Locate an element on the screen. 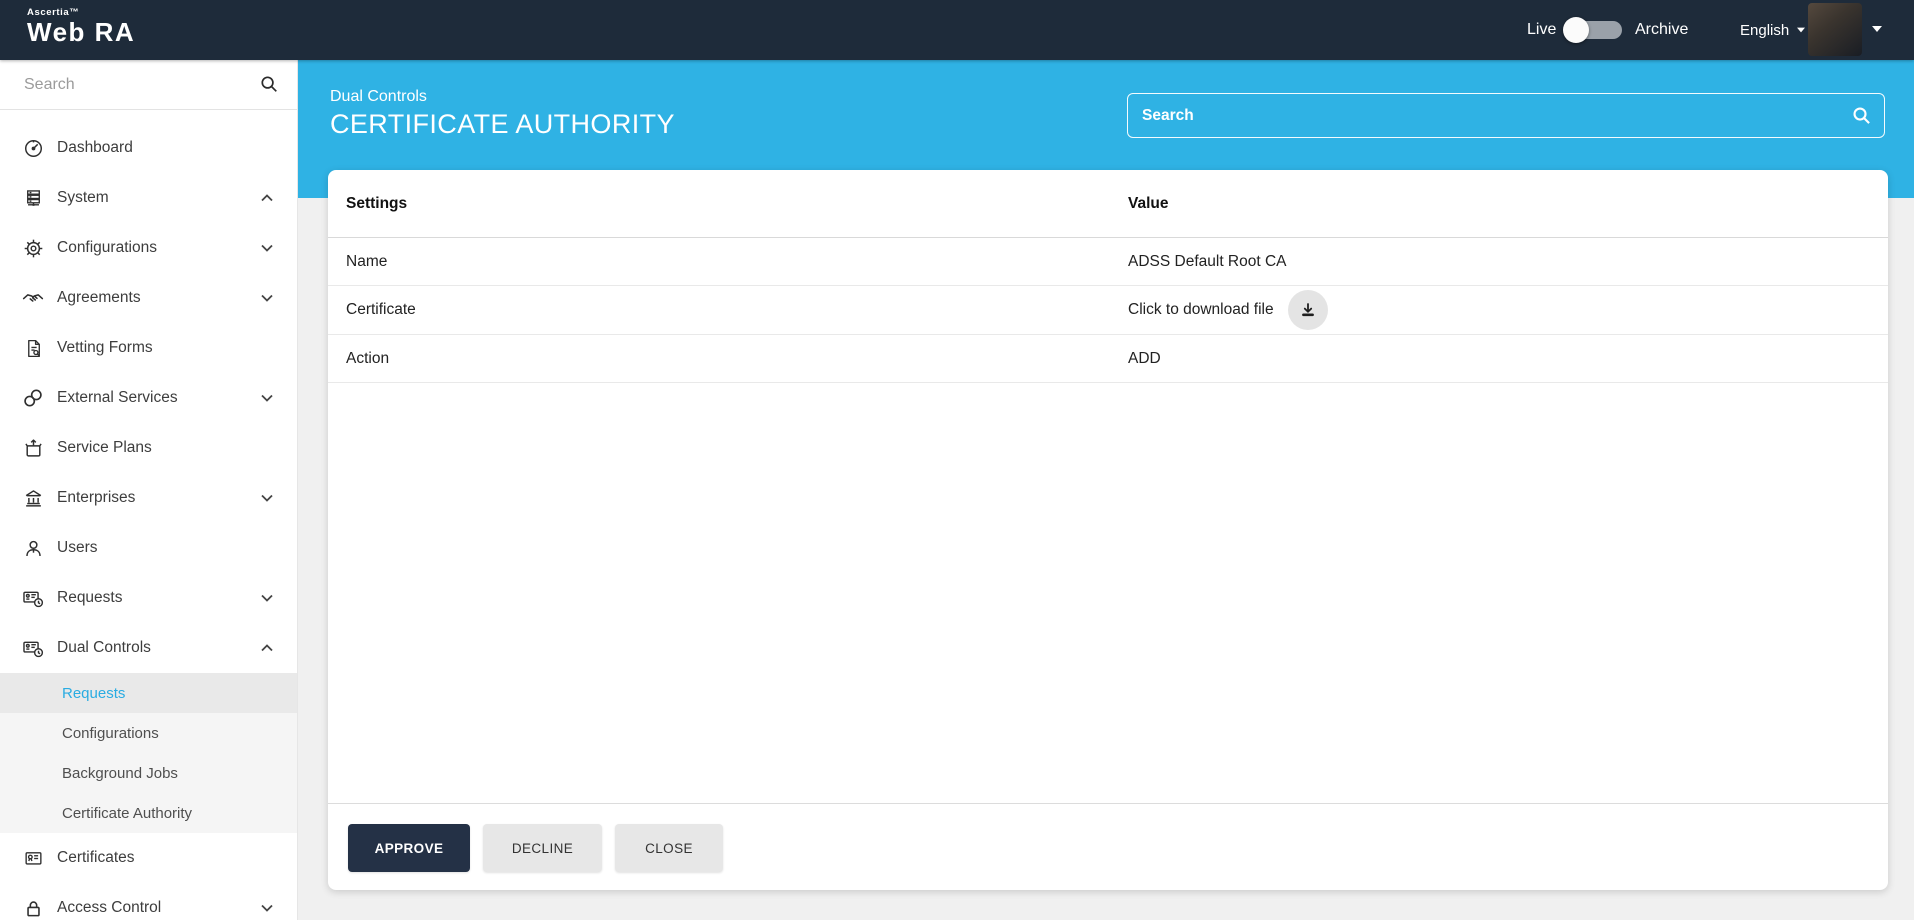 The height and width of the screenshot is (920, 1914). system-icon is located at coordinates (33, 198).